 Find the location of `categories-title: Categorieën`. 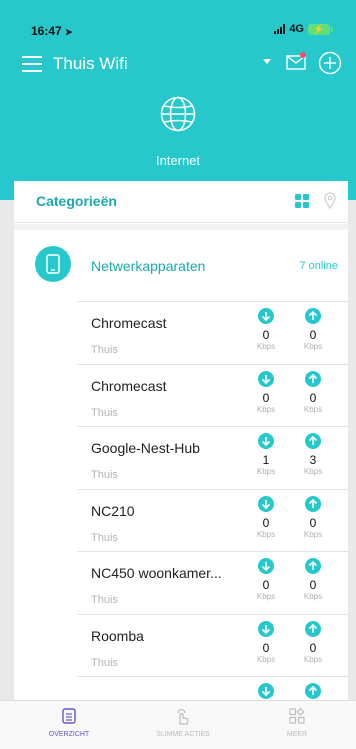

categories-title: Categorieën is located at coordinates (76, 201).